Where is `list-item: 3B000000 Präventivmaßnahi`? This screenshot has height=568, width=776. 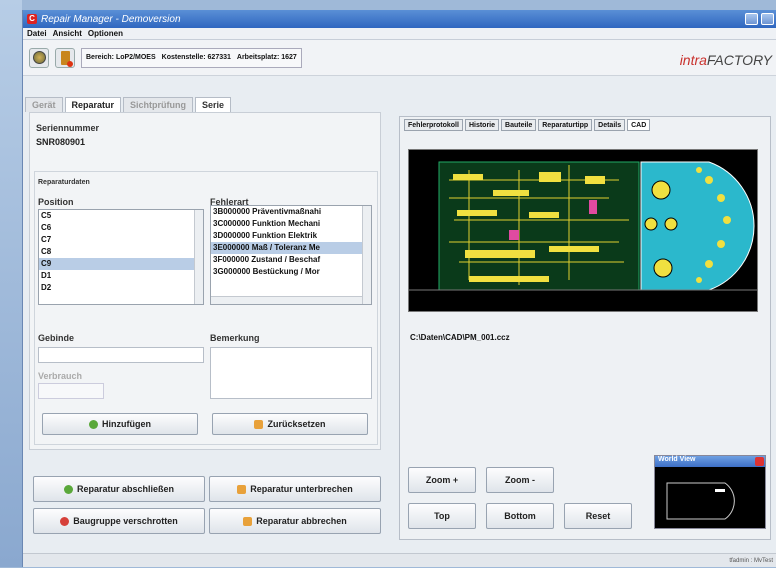 list-item: 3B000000 Präventivmaßnahi is located at coordinates (291, 212).